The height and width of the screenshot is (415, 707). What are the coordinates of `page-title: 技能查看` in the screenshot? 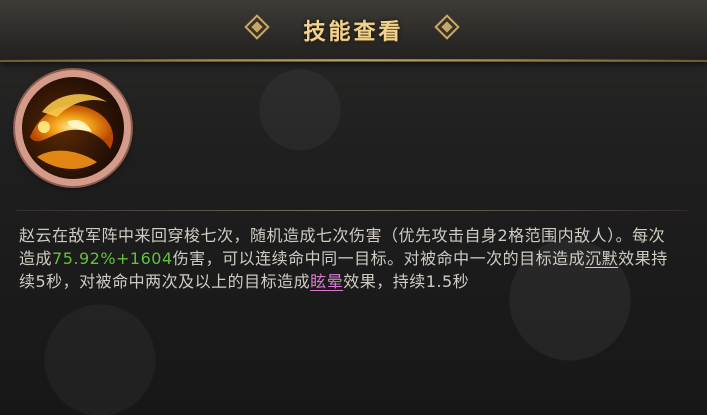 It's located at (353, 32).